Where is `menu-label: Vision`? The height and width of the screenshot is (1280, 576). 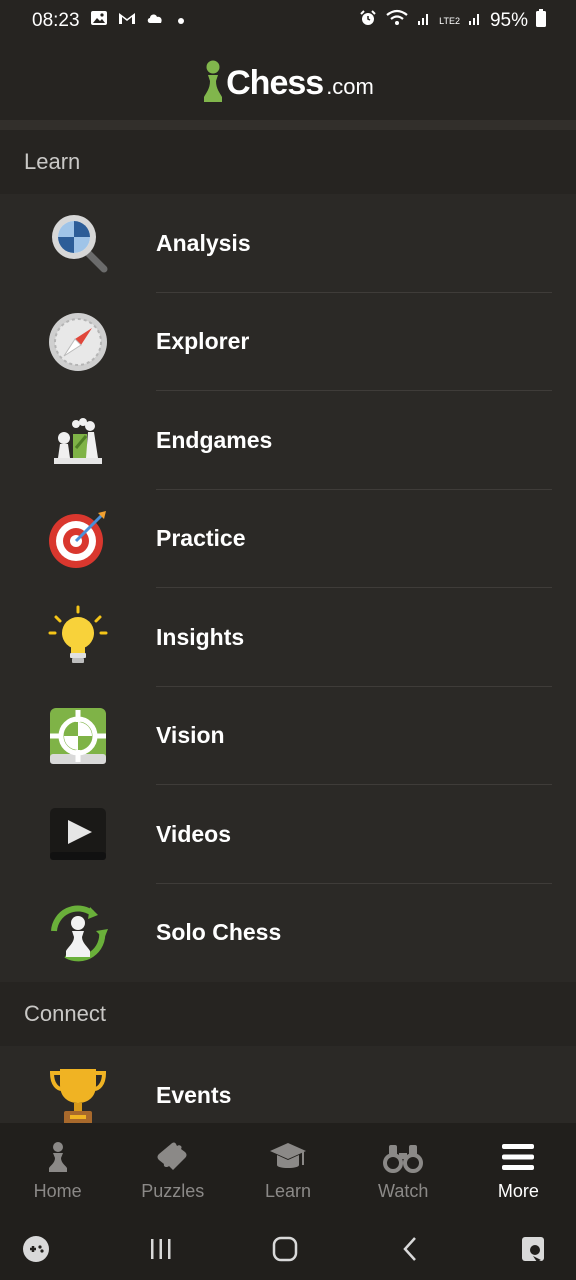
menu-label: Vision is located at coordinates (190, 735).